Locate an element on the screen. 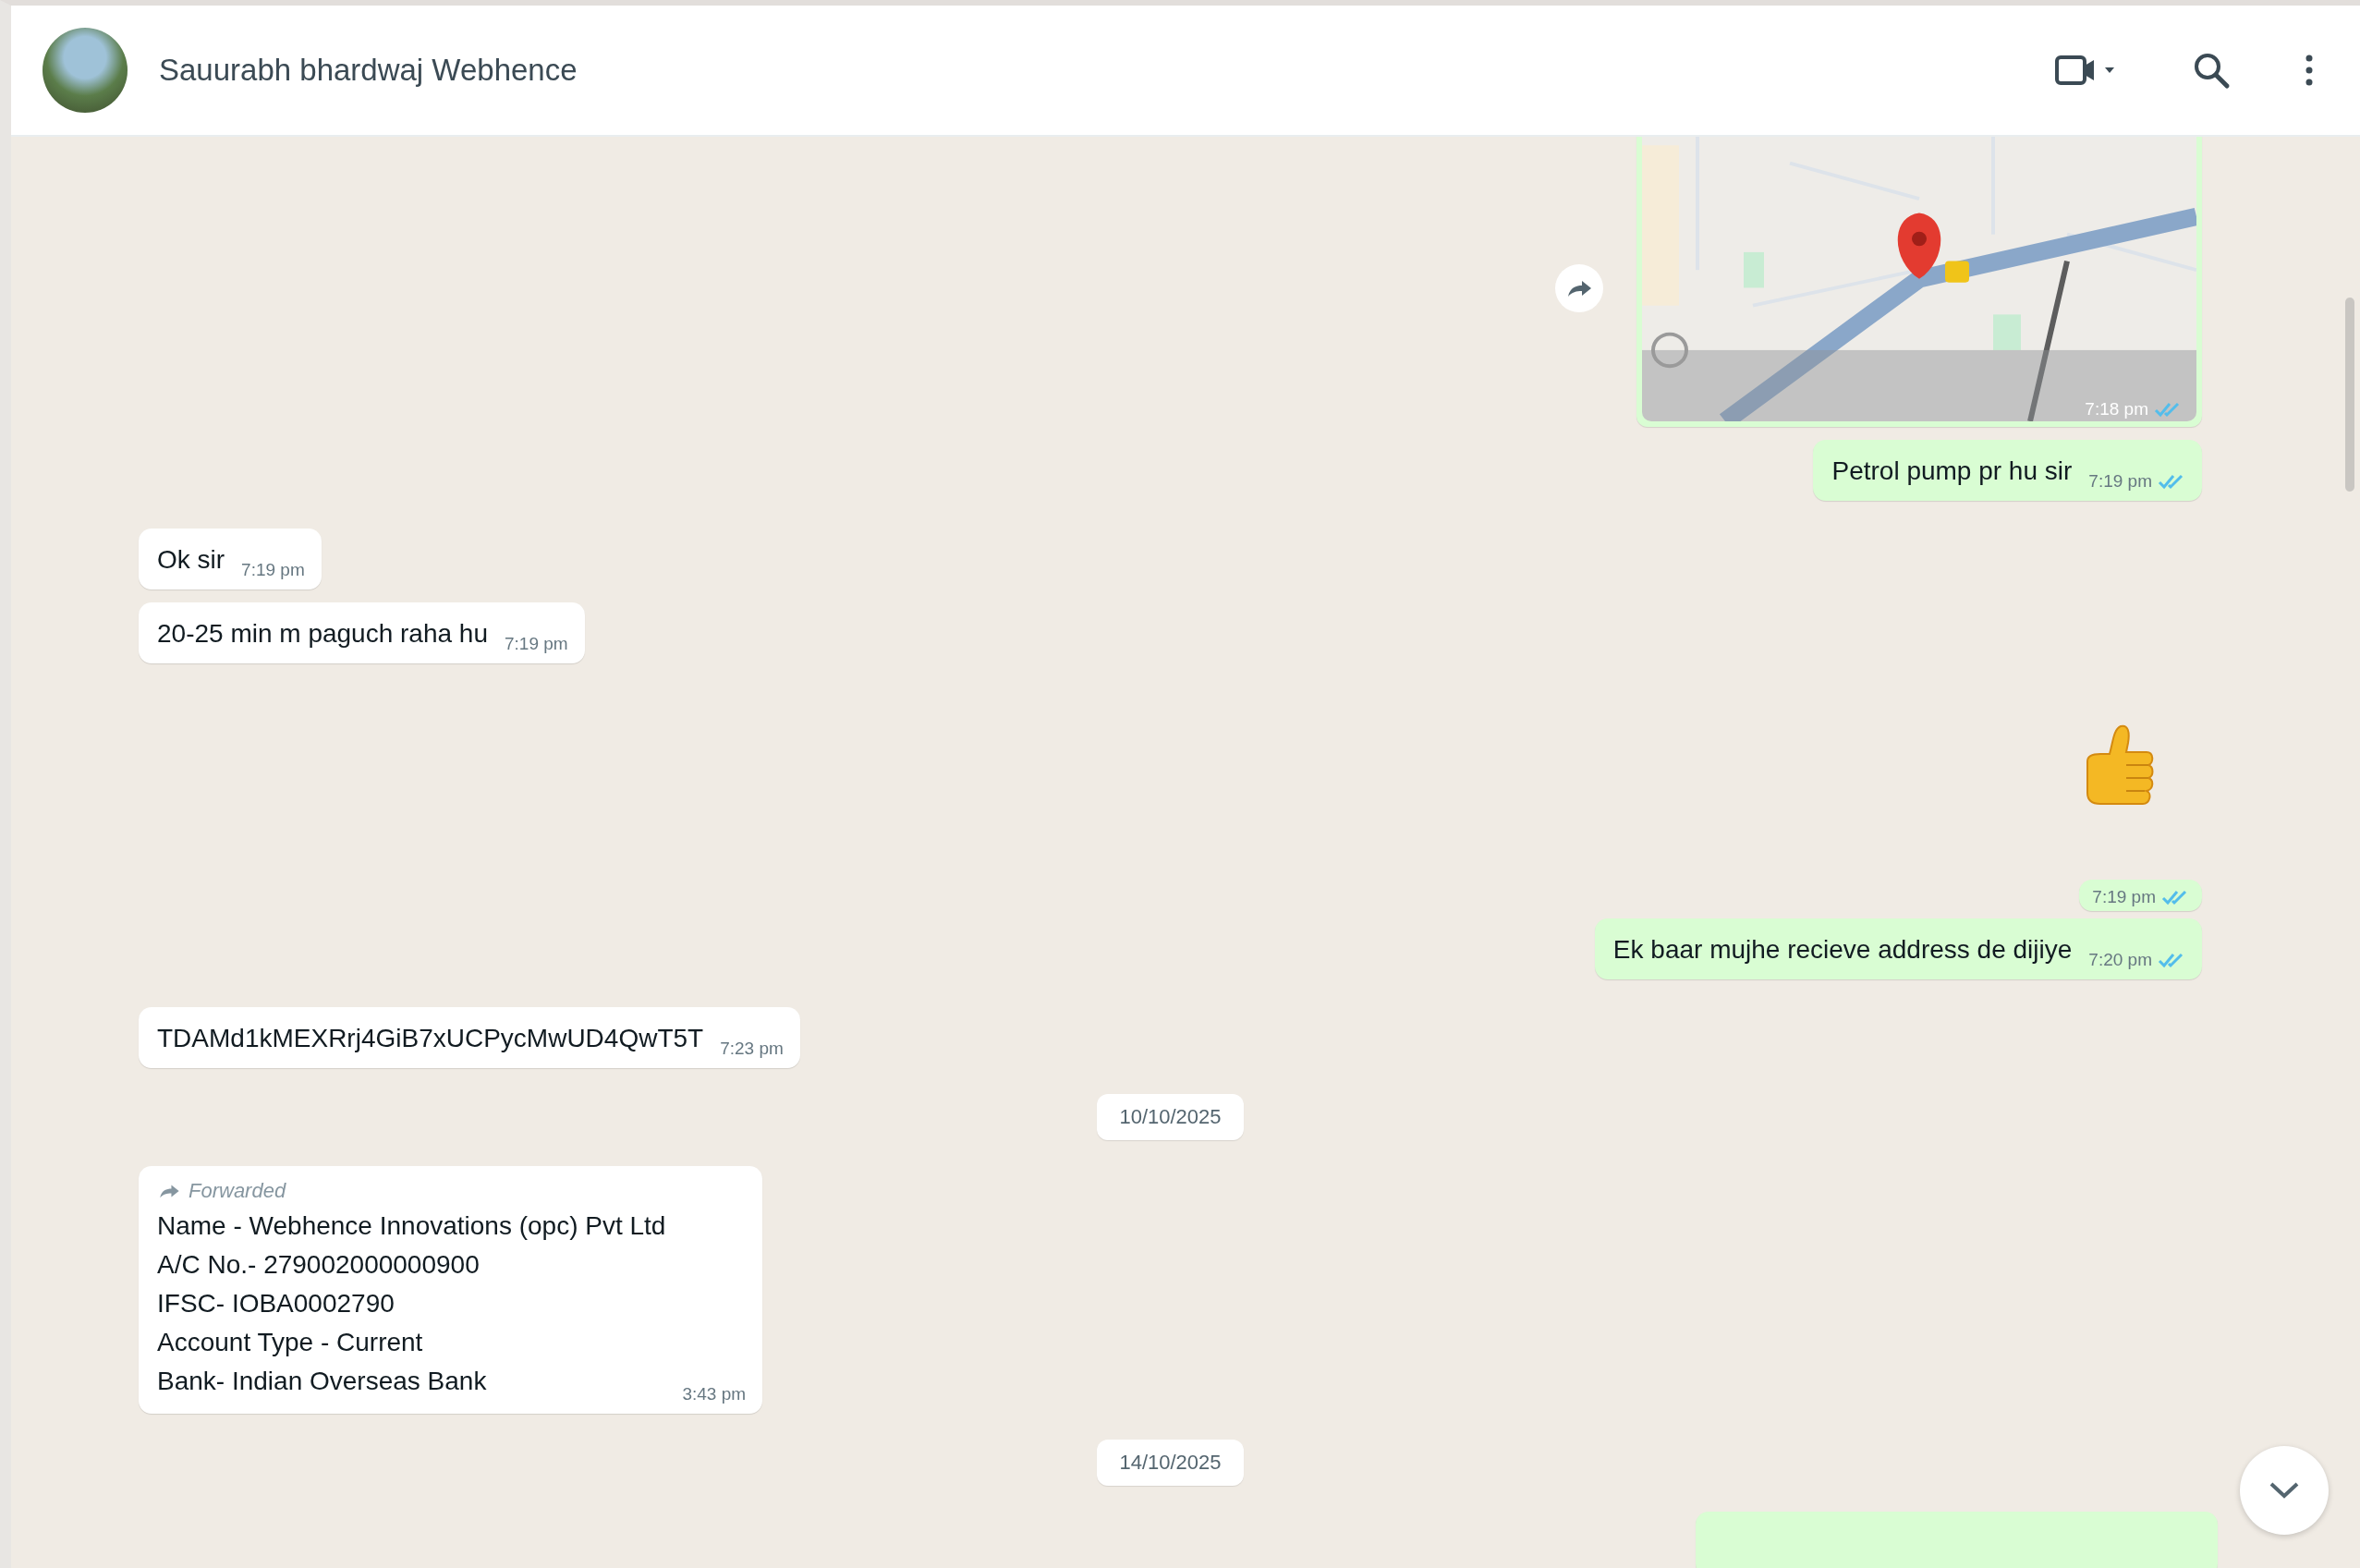  scrollbar is located at coordinates (2349, 395).